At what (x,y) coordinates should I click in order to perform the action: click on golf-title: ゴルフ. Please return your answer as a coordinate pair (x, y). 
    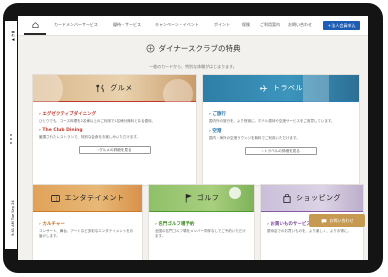
    Looking at the image, I should click on (208, 198).